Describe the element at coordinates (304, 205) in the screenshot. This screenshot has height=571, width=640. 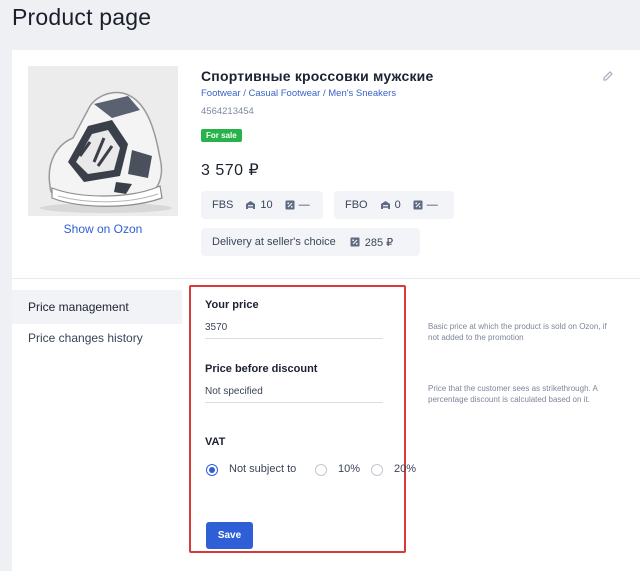
I see `fbs-other-count: —` at that location.